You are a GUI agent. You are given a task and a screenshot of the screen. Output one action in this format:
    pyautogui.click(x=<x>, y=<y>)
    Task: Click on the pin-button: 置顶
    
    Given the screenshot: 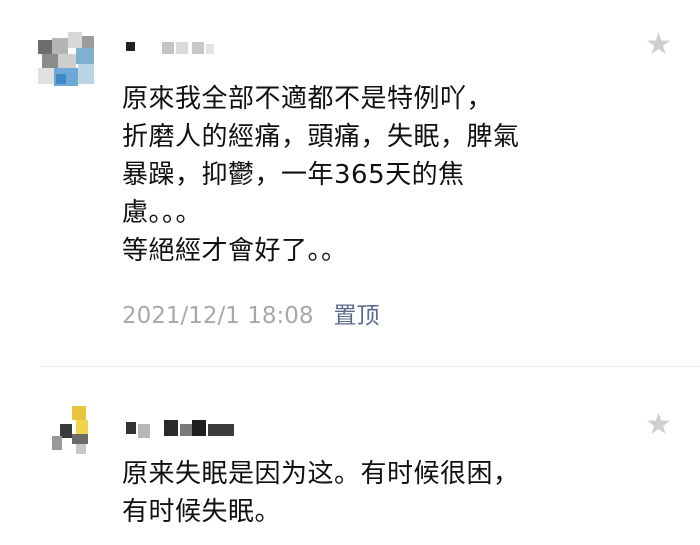 What is the action you would take?
    pyautogui.click(x=357, y=316)
    